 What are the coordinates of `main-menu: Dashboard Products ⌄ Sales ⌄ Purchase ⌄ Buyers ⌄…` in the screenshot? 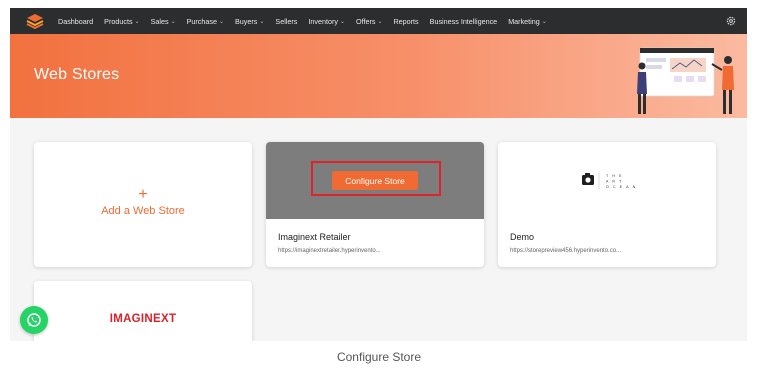 It's located at (308, 21).